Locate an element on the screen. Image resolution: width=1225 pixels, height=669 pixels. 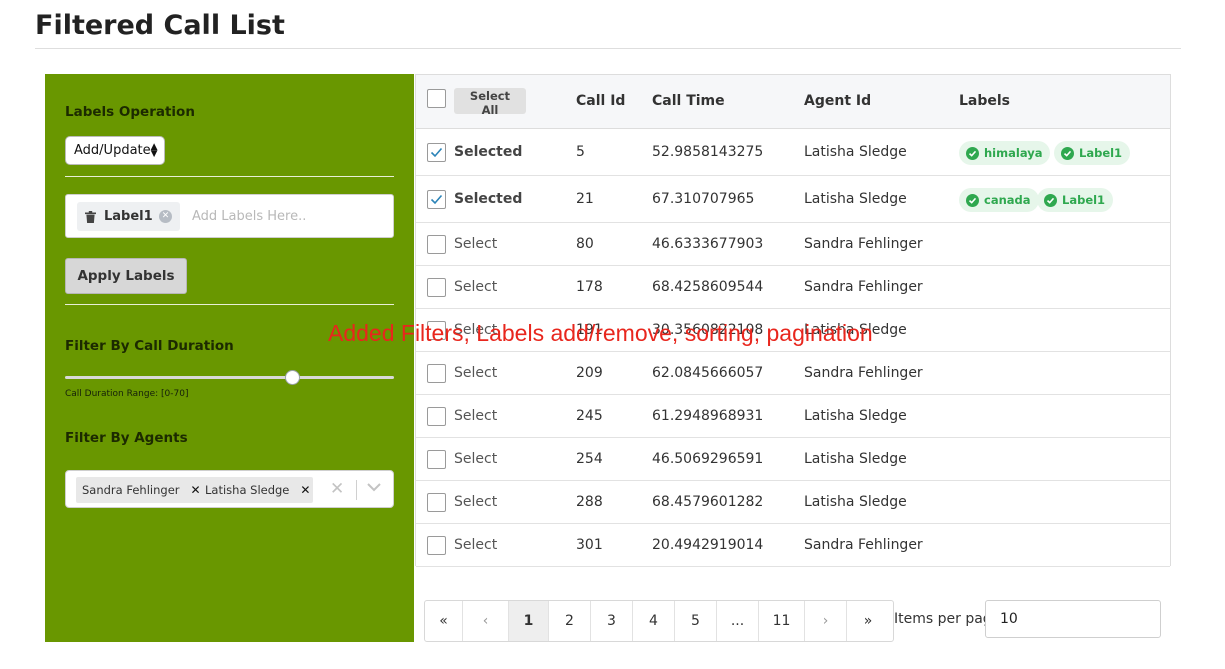
agent-chip: Latisha Sledge ✕ is located at coordinates (256, 490).